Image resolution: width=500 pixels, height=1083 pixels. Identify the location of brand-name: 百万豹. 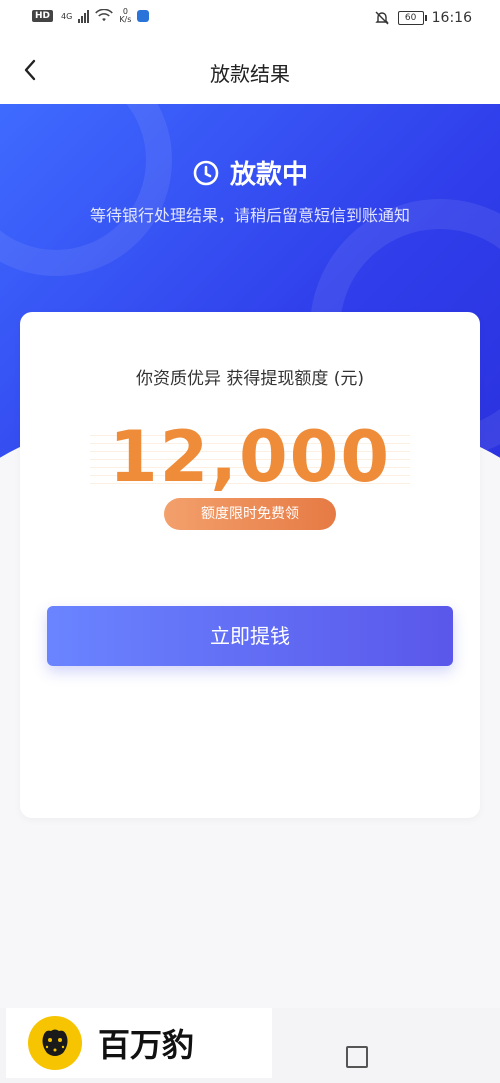
(146, 1045).